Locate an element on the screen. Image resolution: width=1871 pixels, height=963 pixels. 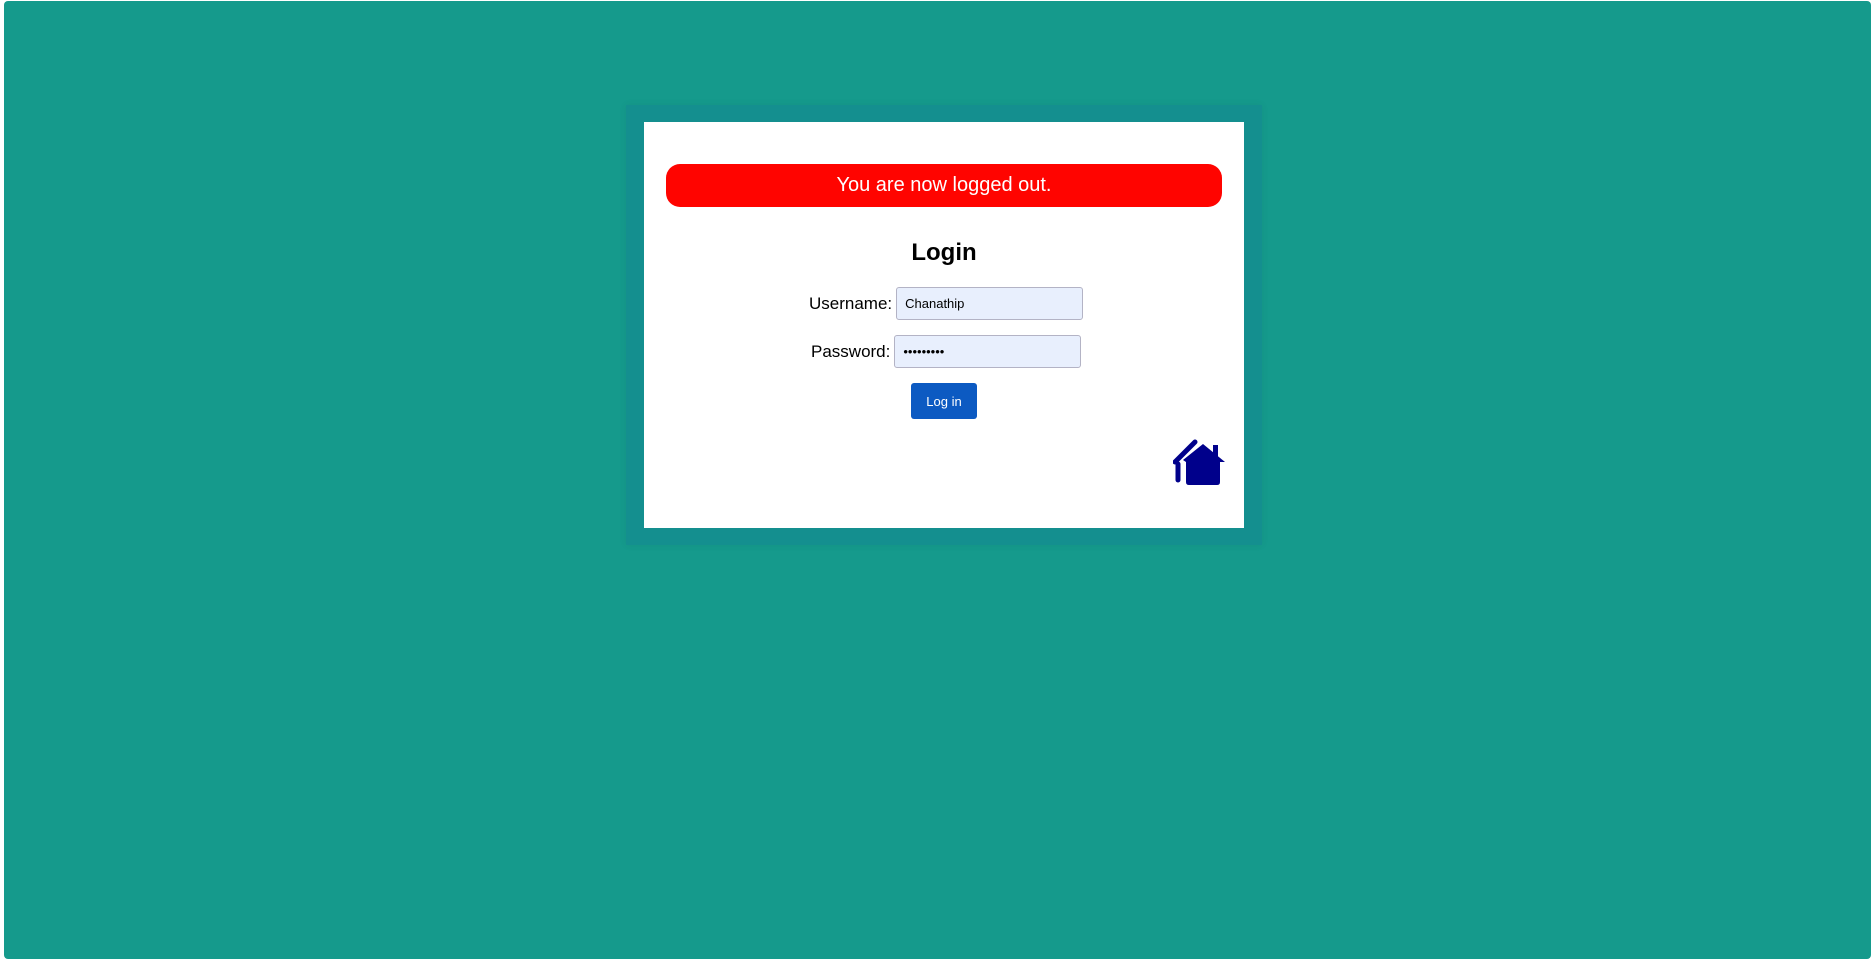
username-input is located at coordinates (990, 303).